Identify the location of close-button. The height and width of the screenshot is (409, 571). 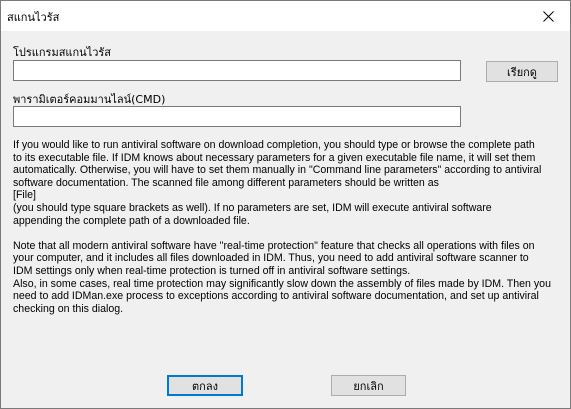
(548, 16).